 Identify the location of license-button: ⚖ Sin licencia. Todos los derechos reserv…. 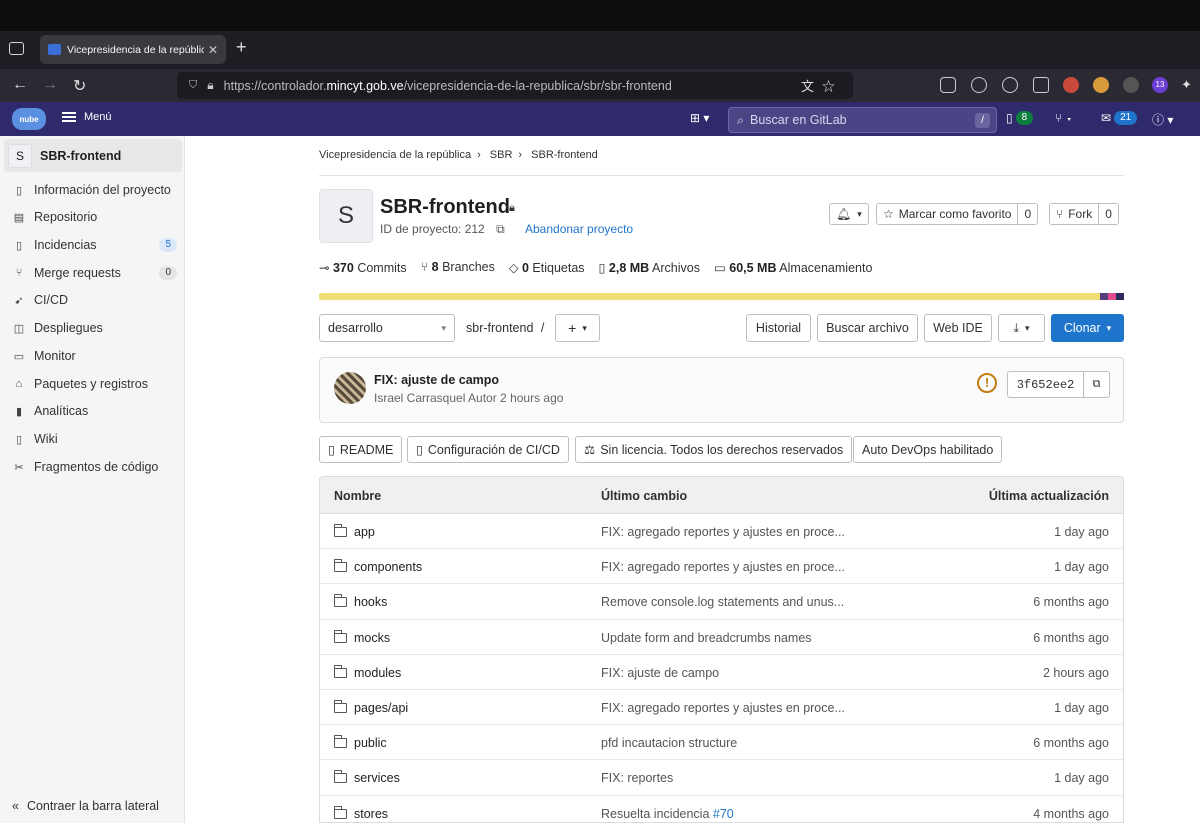
(714, 449).